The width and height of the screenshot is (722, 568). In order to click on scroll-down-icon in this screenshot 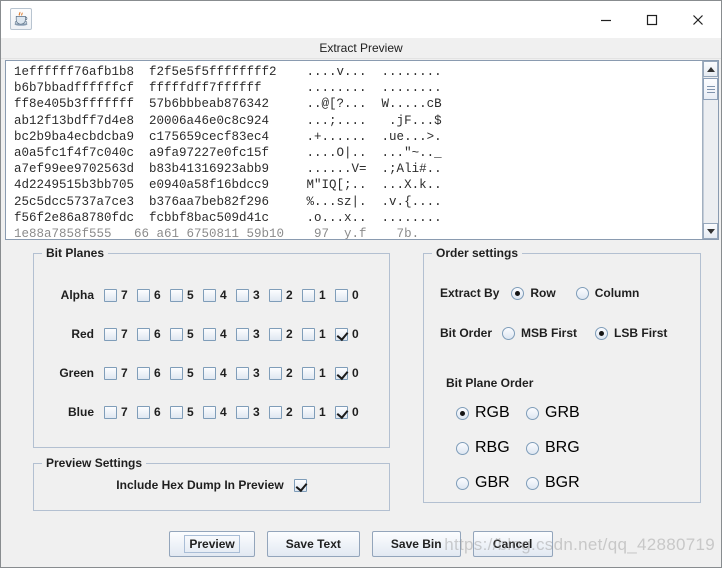, I will do `click(710, 231)`.